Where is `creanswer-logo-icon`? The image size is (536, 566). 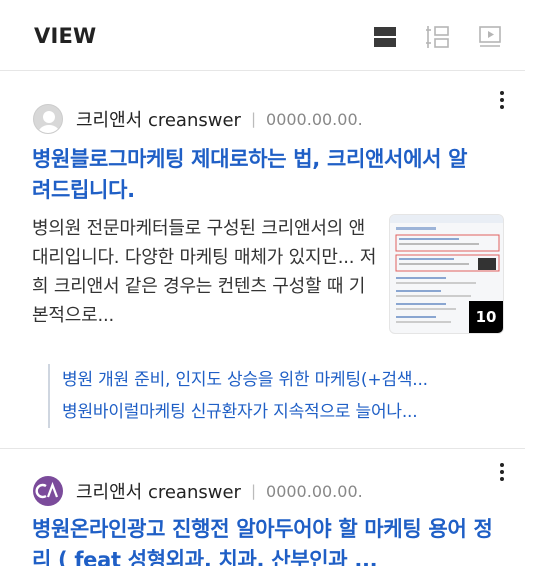
creanswer-logo-icon is located at coordinates (47, 490).